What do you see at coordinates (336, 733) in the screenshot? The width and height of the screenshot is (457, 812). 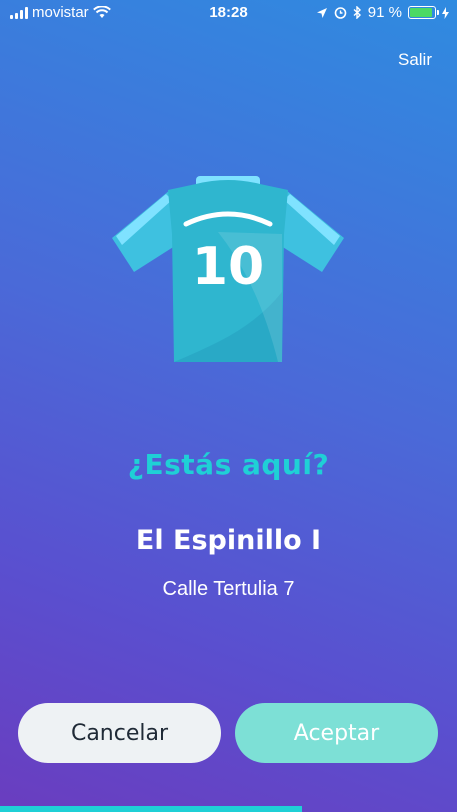 I see `accept-button: Aceptar` at bounding box center [336, 733].